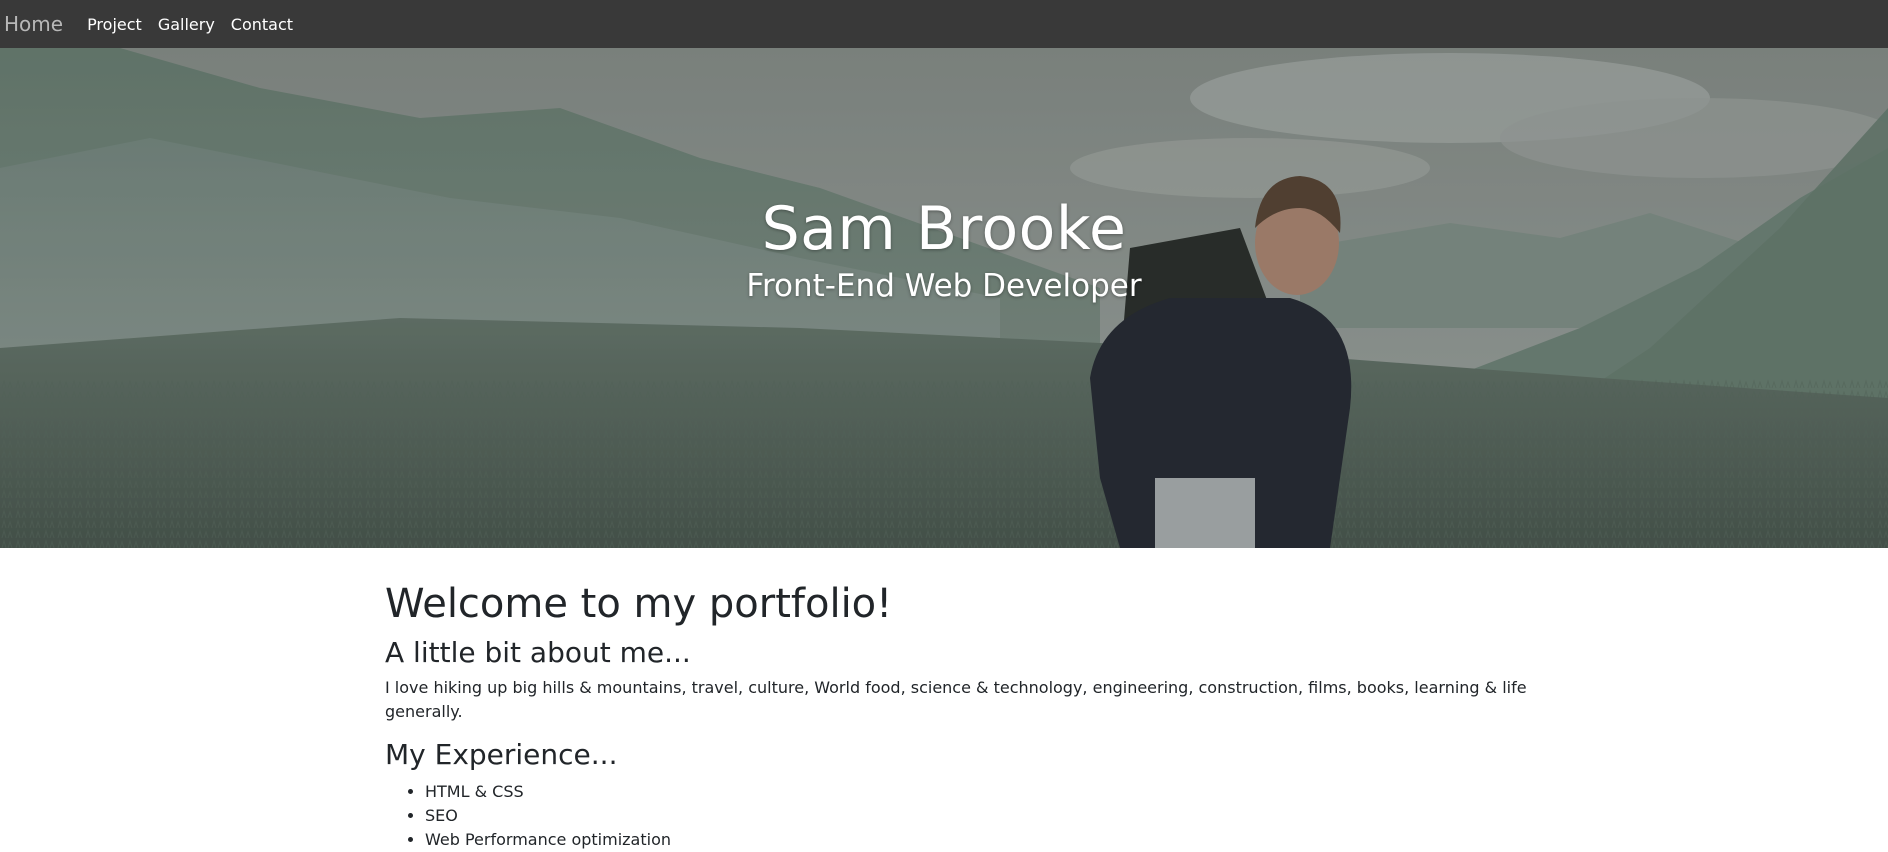 The image size is (1888, 852). I want to click on top-navbar: Home Project Gallery Contact, so click(944, 24).